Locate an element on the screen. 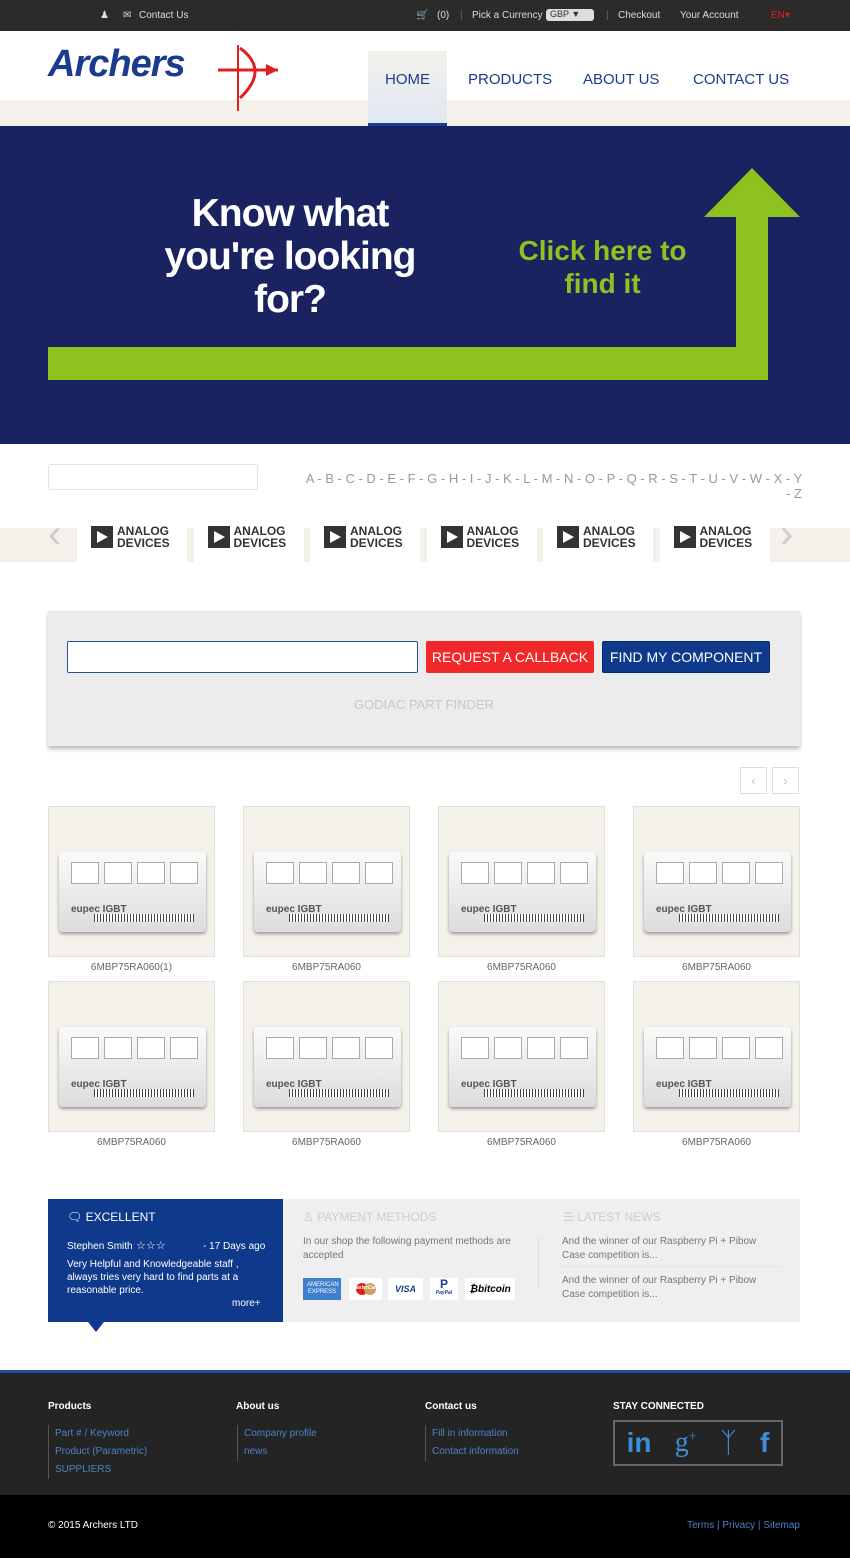  account-link: Your Account is located at coordinates (709, 15).